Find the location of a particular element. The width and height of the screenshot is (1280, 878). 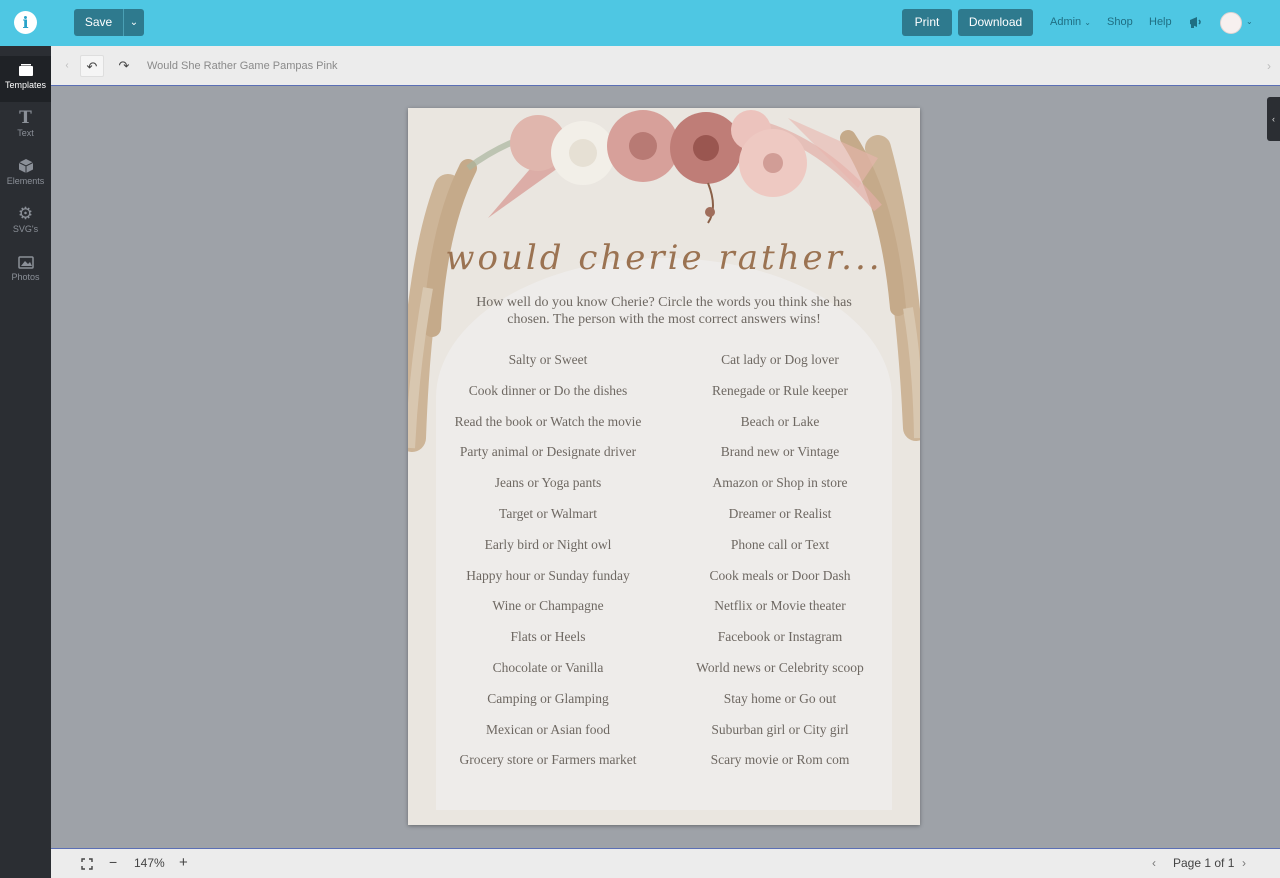

choice-item: Dreamer or Realist is located at coordinates (780, 521).